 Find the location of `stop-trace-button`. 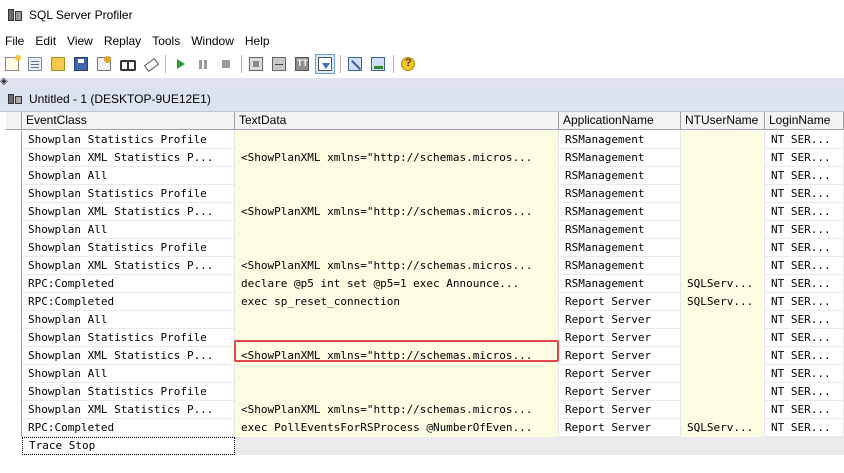

stop-trace-button is located at coordinates (226, 64).